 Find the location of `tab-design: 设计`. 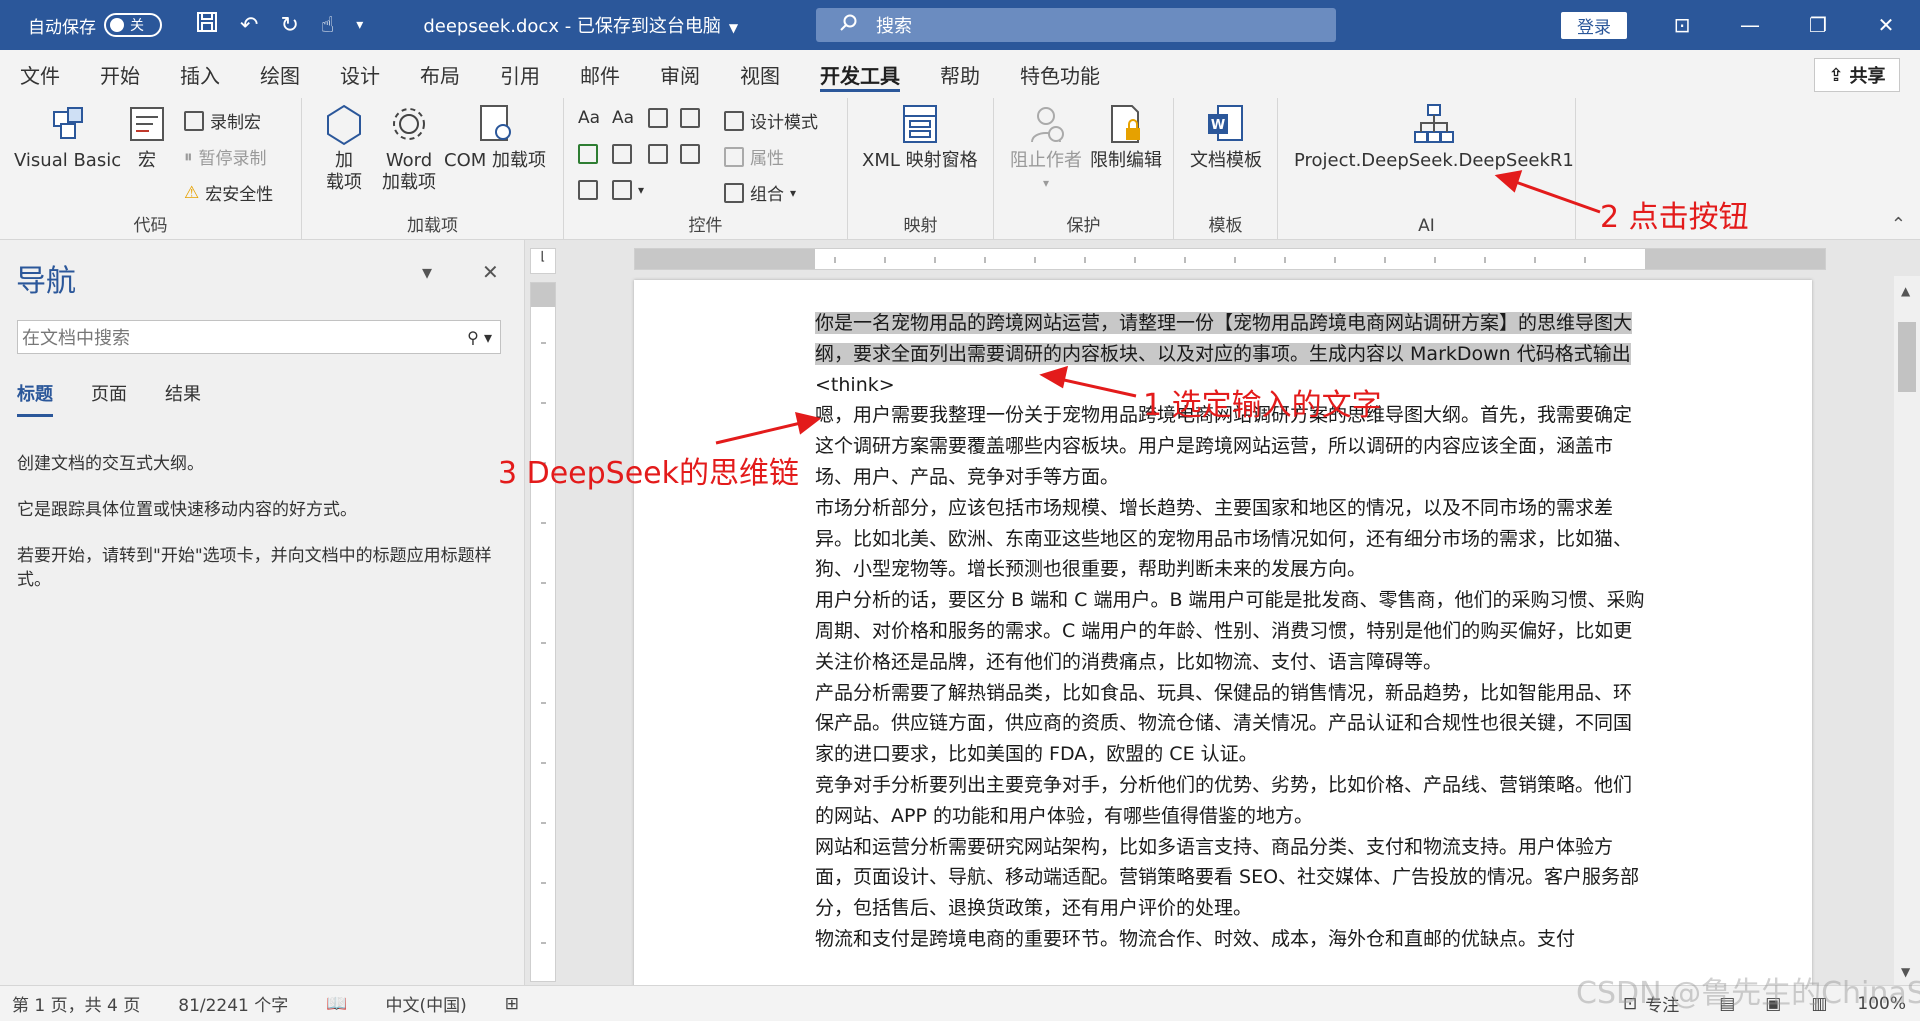

tab-design: 设计 is located at coordinates (360, 74).